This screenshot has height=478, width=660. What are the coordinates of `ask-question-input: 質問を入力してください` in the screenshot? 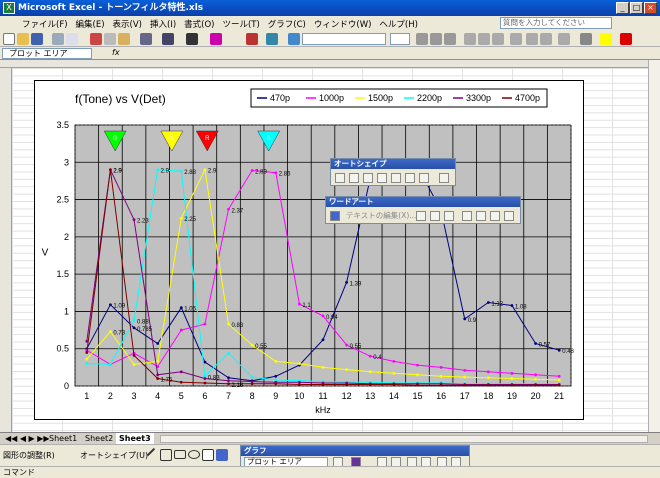 It's located at (556, 23).